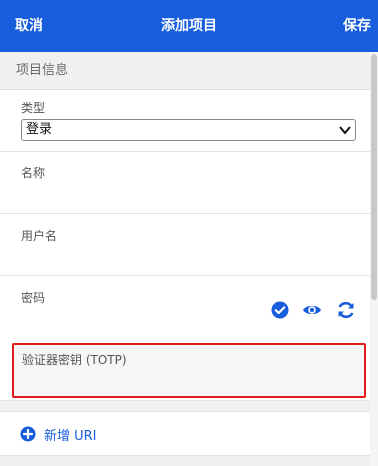 The height and width of the screenshot is (466, 378). I want to click on section-divider, so click(185, 406).